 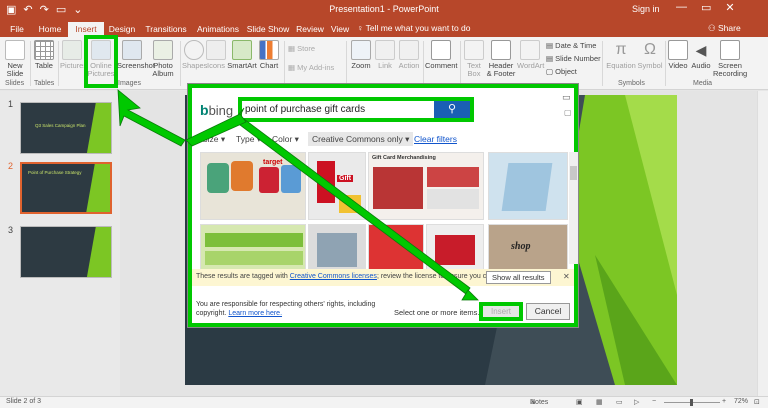 What do you see at coordinates (474, 59) in the screenshot?
I see `text-box-button: Text Box` at bounding box center [474, 59].